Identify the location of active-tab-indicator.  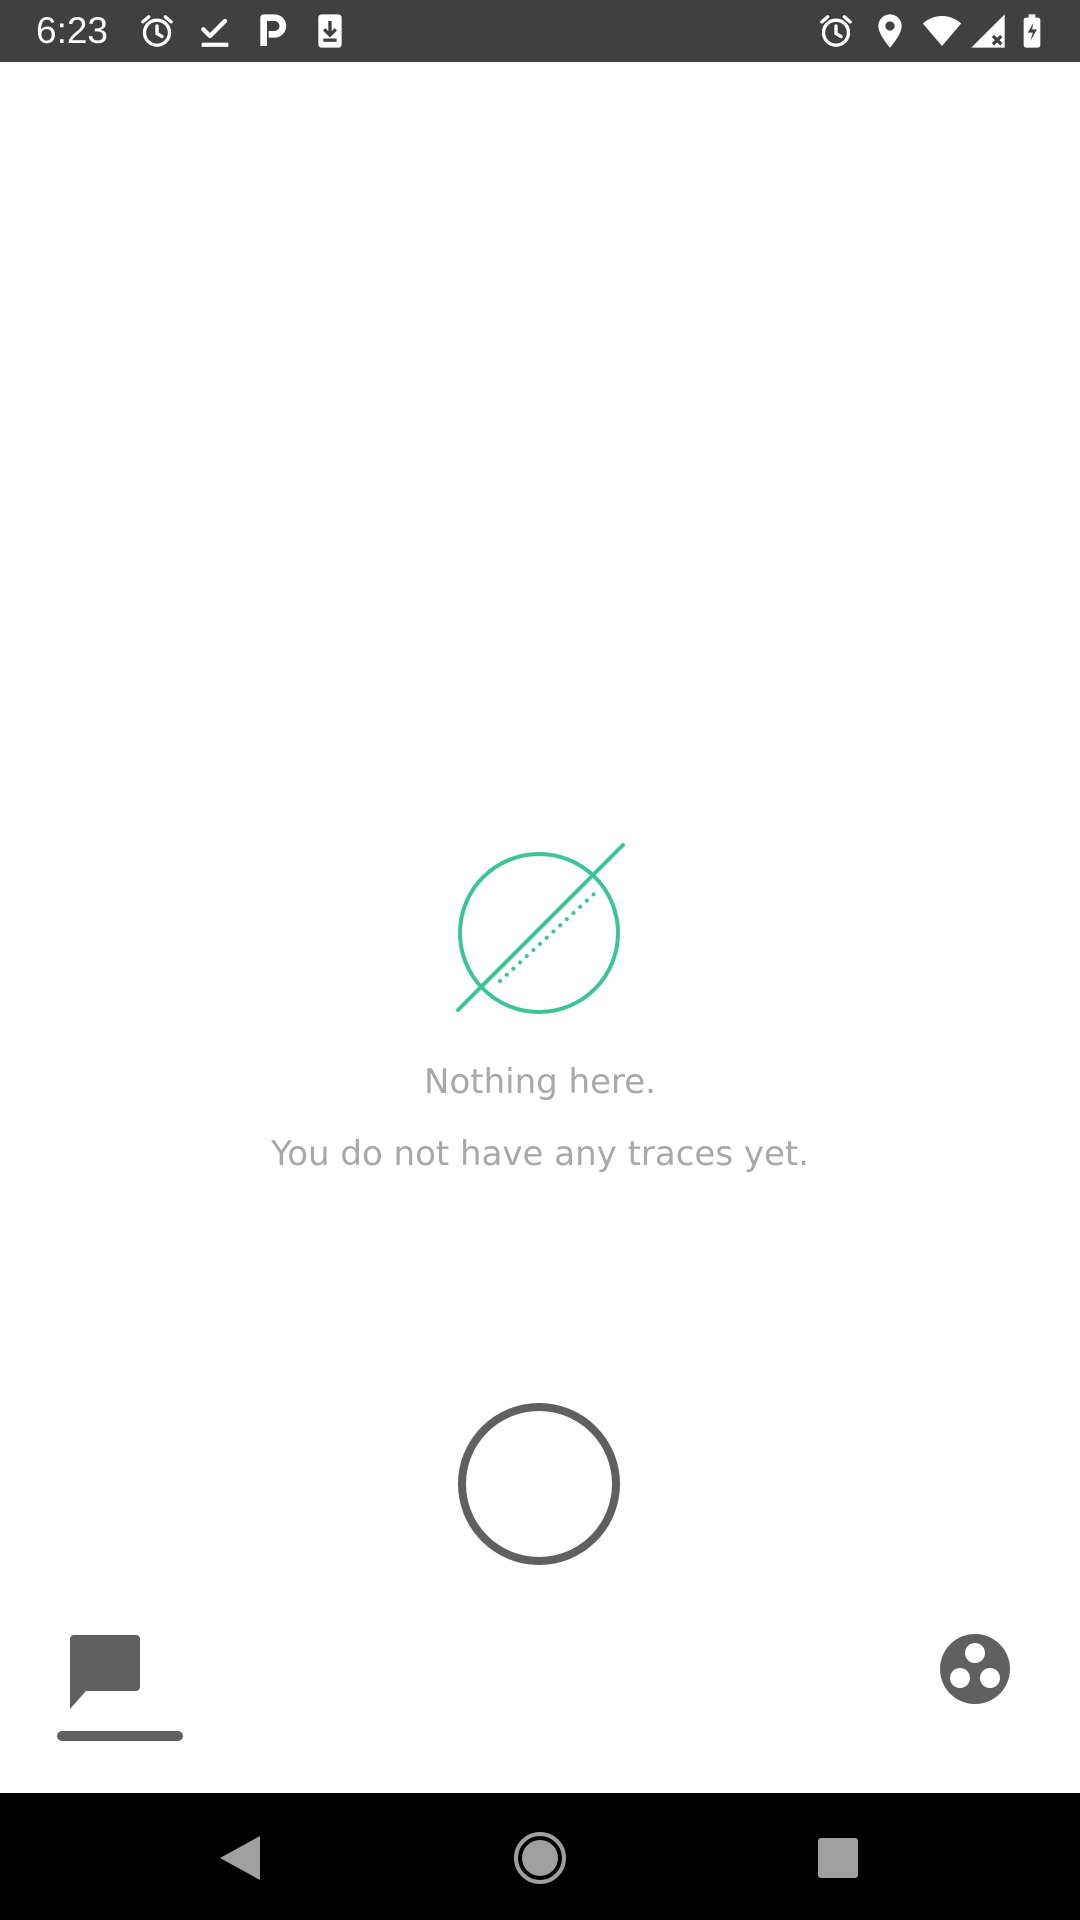
(120, 1736).